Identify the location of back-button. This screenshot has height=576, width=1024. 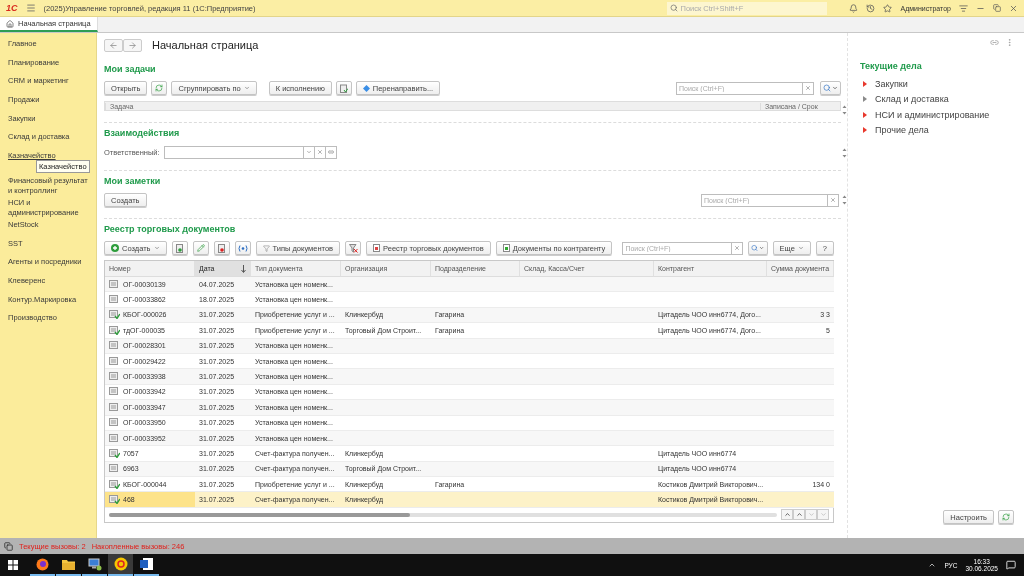
(113, 45).